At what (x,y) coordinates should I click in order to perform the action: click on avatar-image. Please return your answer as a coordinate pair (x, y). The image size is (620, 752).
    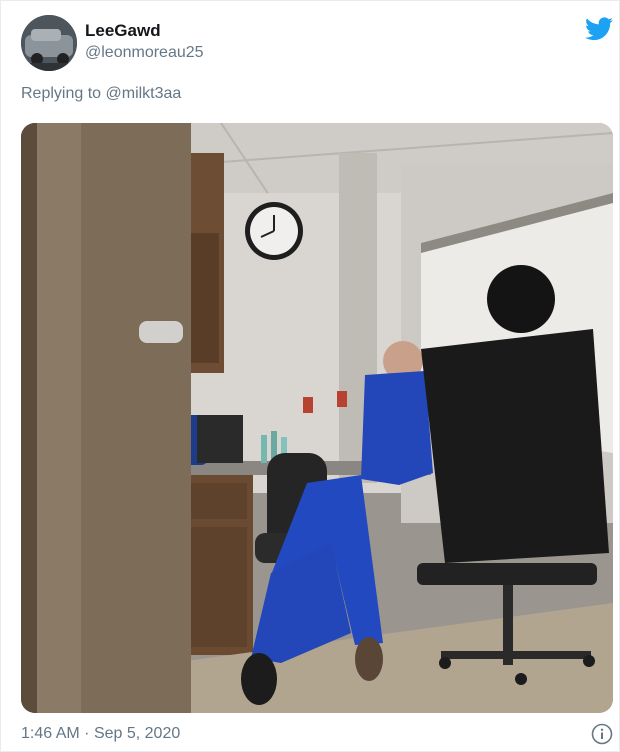
    Looking at the image, I should click on (49, 43).